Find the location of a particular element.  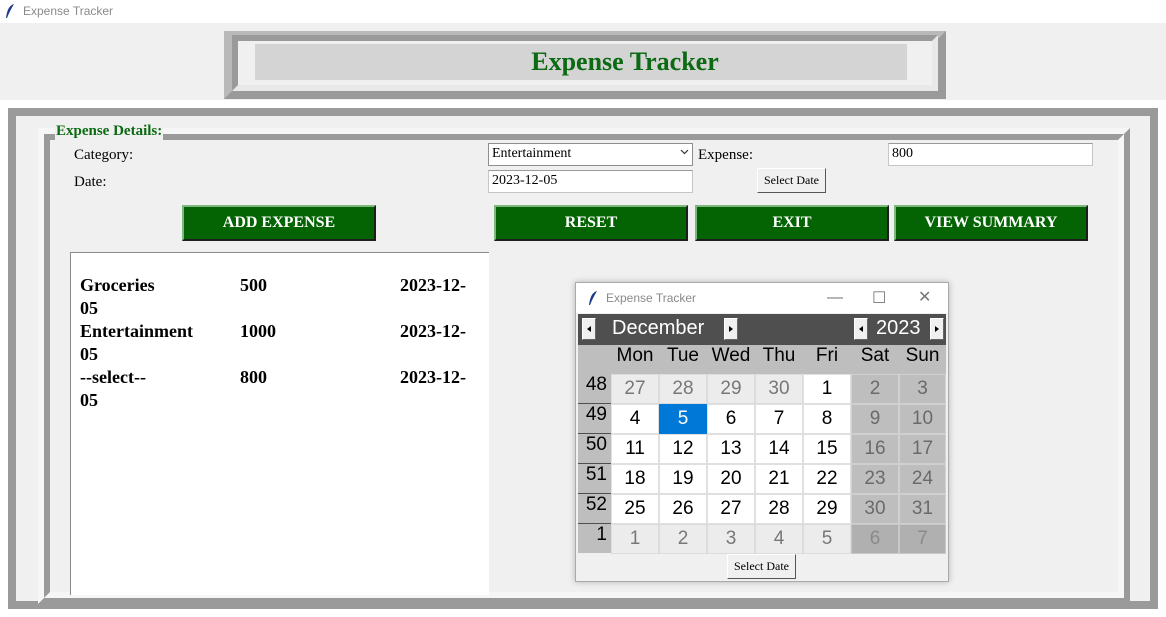

minimize-icon: — is located at coordinates (835, 298).